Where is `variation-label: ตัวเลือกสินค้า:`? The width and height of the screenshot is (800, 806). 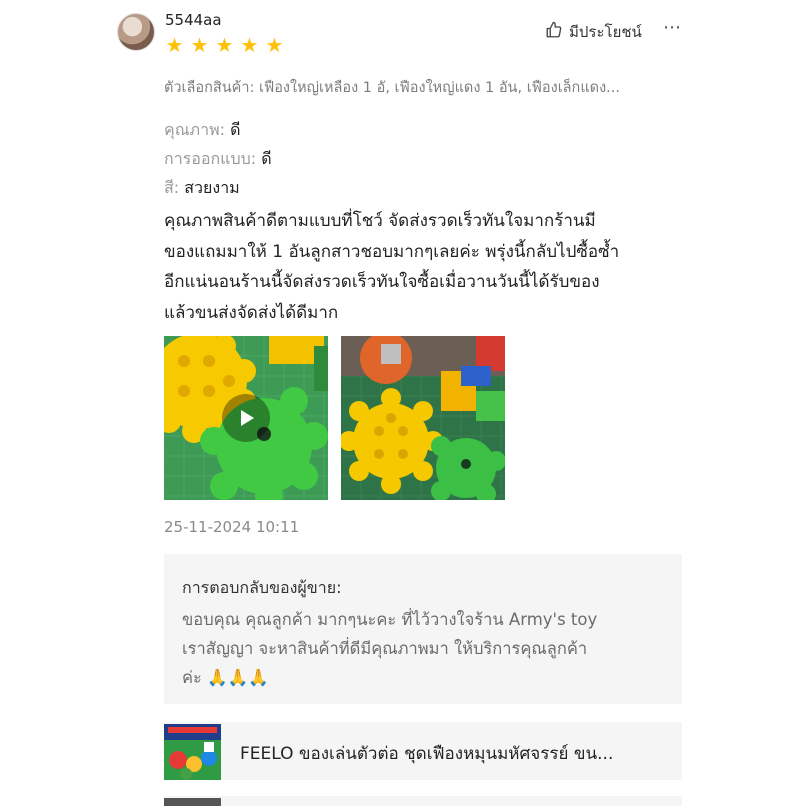 variation-label: ตัวเลือกสินค้า: is located at coordinates (209, 88).